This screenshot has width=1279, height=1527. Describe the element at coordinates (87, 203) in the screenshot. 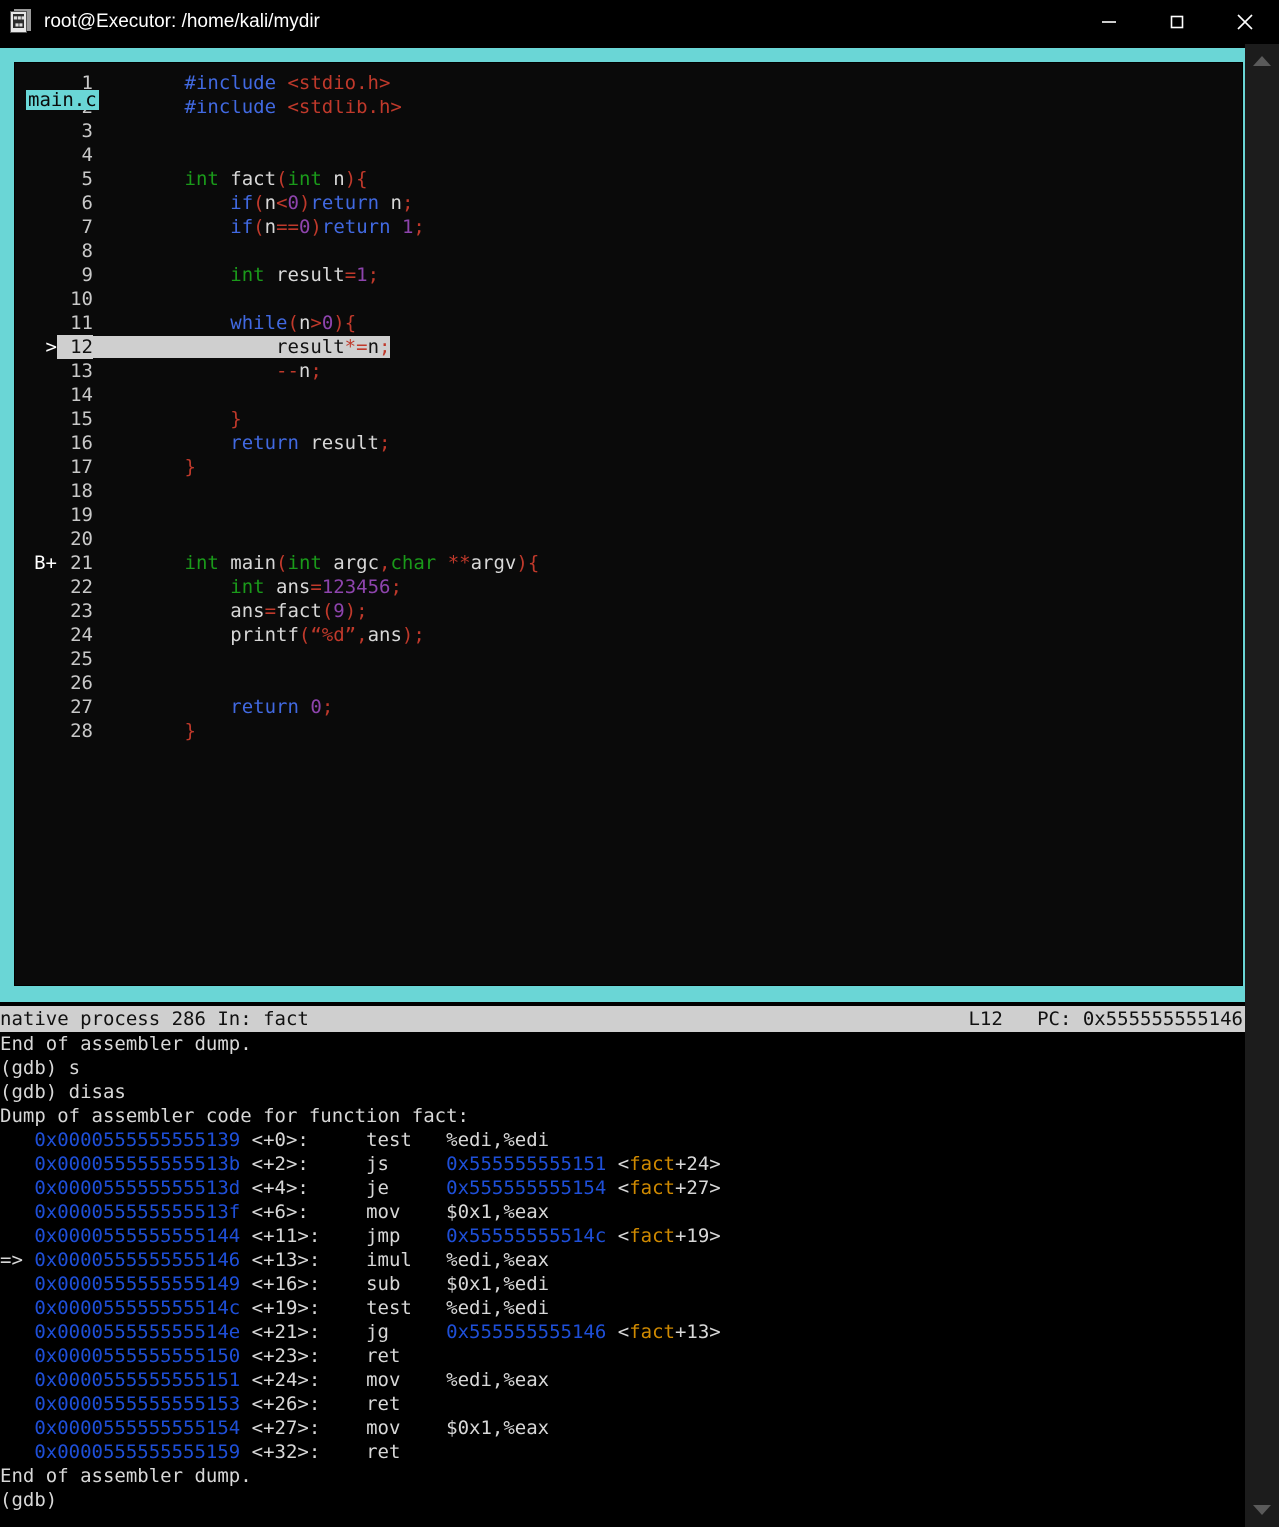

I see `line-number: 6` at that location.